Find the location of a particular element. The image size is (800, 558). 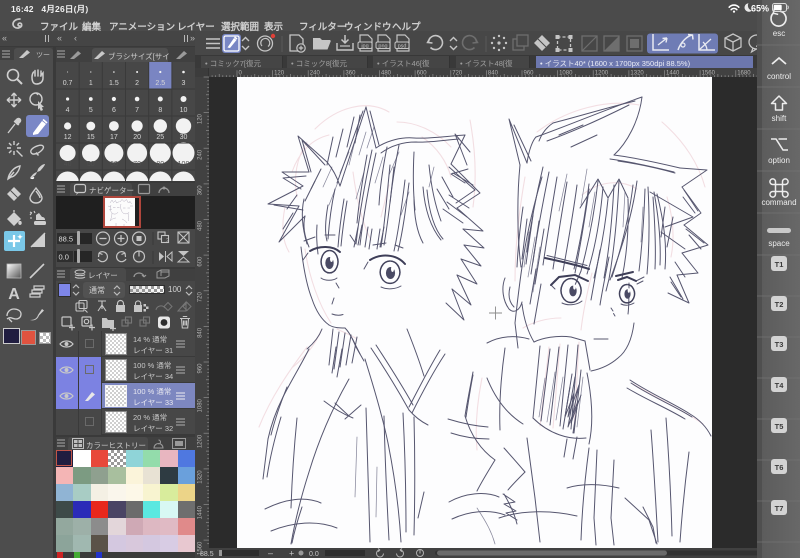

svg-text: 70 is located at coordinates (137, 164).